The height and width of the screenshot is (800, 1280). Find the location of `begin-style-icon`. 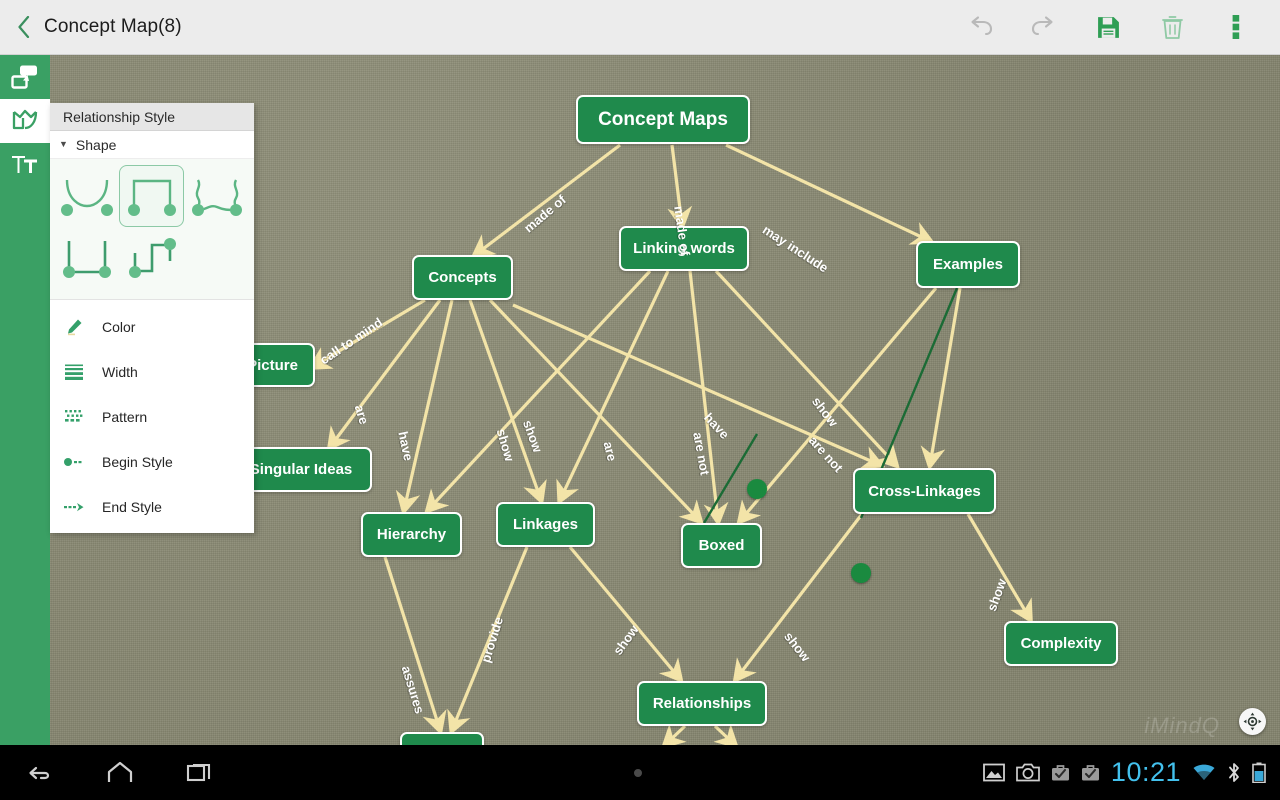

begin-style-icon is located at coordinates (74, 462).